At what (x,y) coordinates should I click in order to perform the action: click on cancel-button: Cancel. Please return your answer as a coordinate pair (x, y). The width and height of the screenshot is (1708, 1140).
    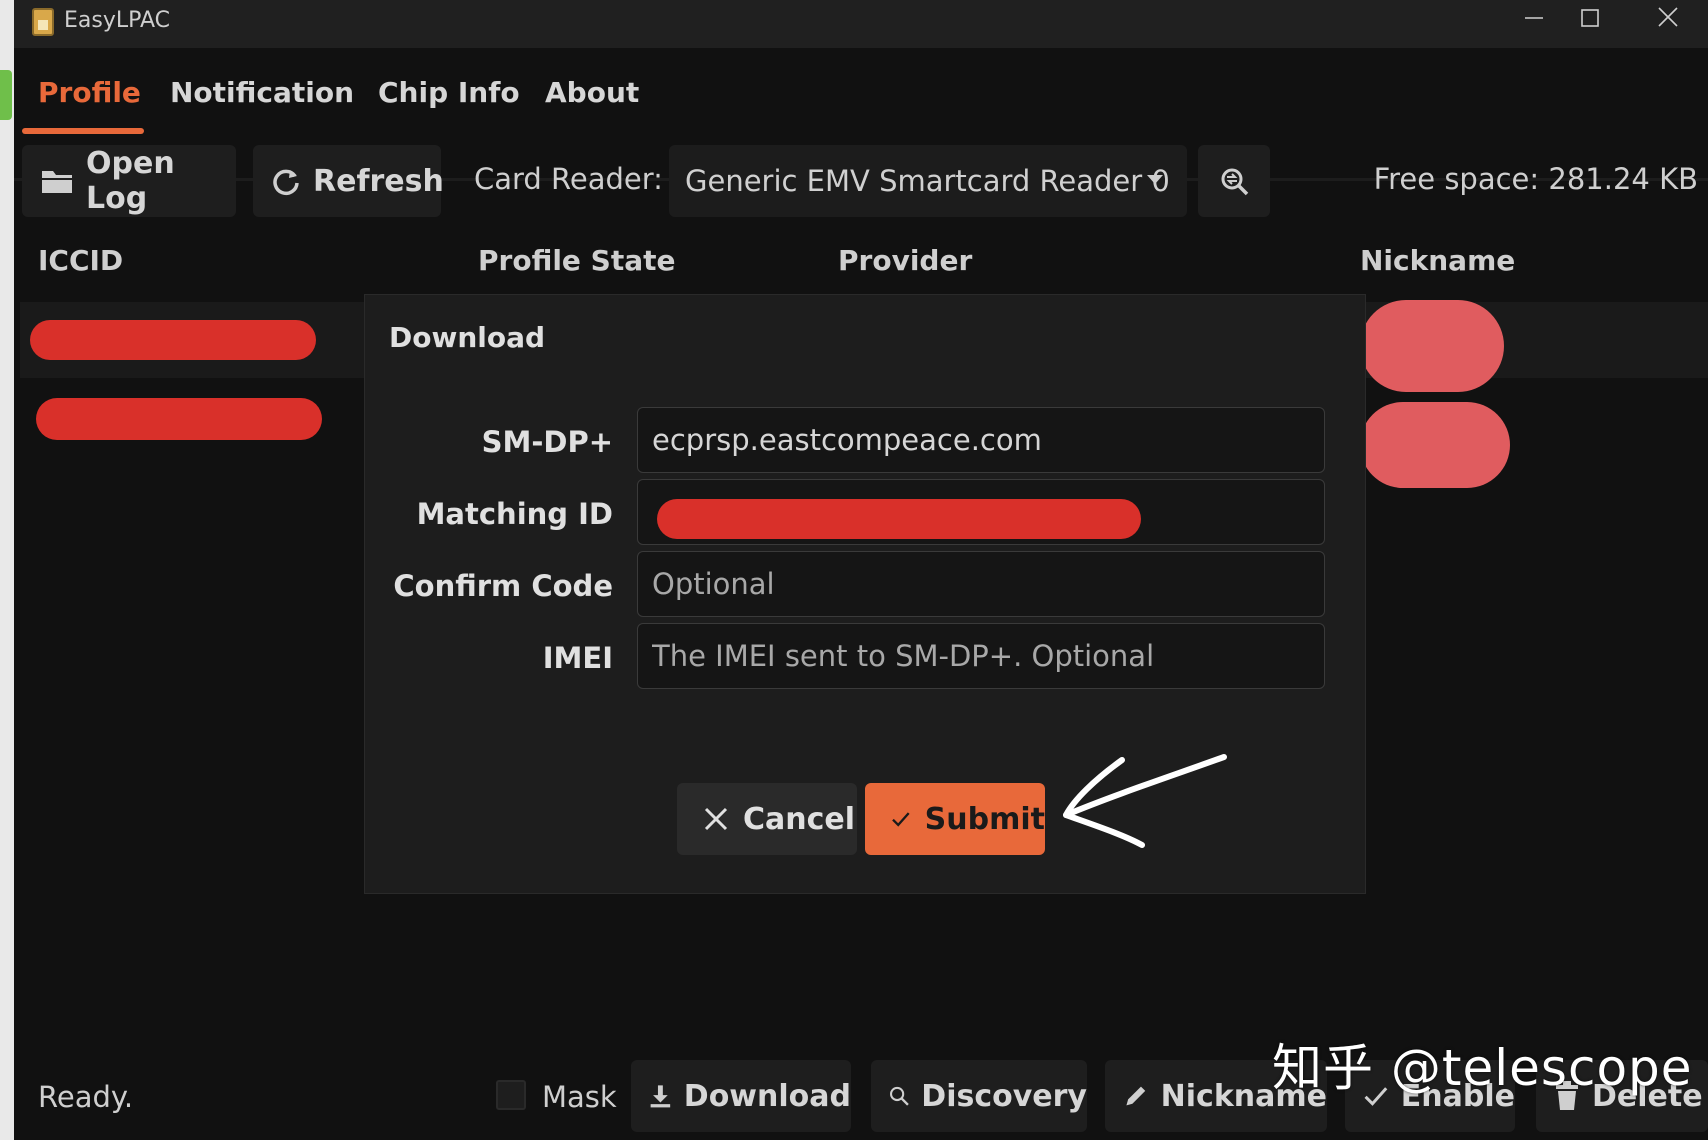
    Looking at the image, I should click on (767, 819).